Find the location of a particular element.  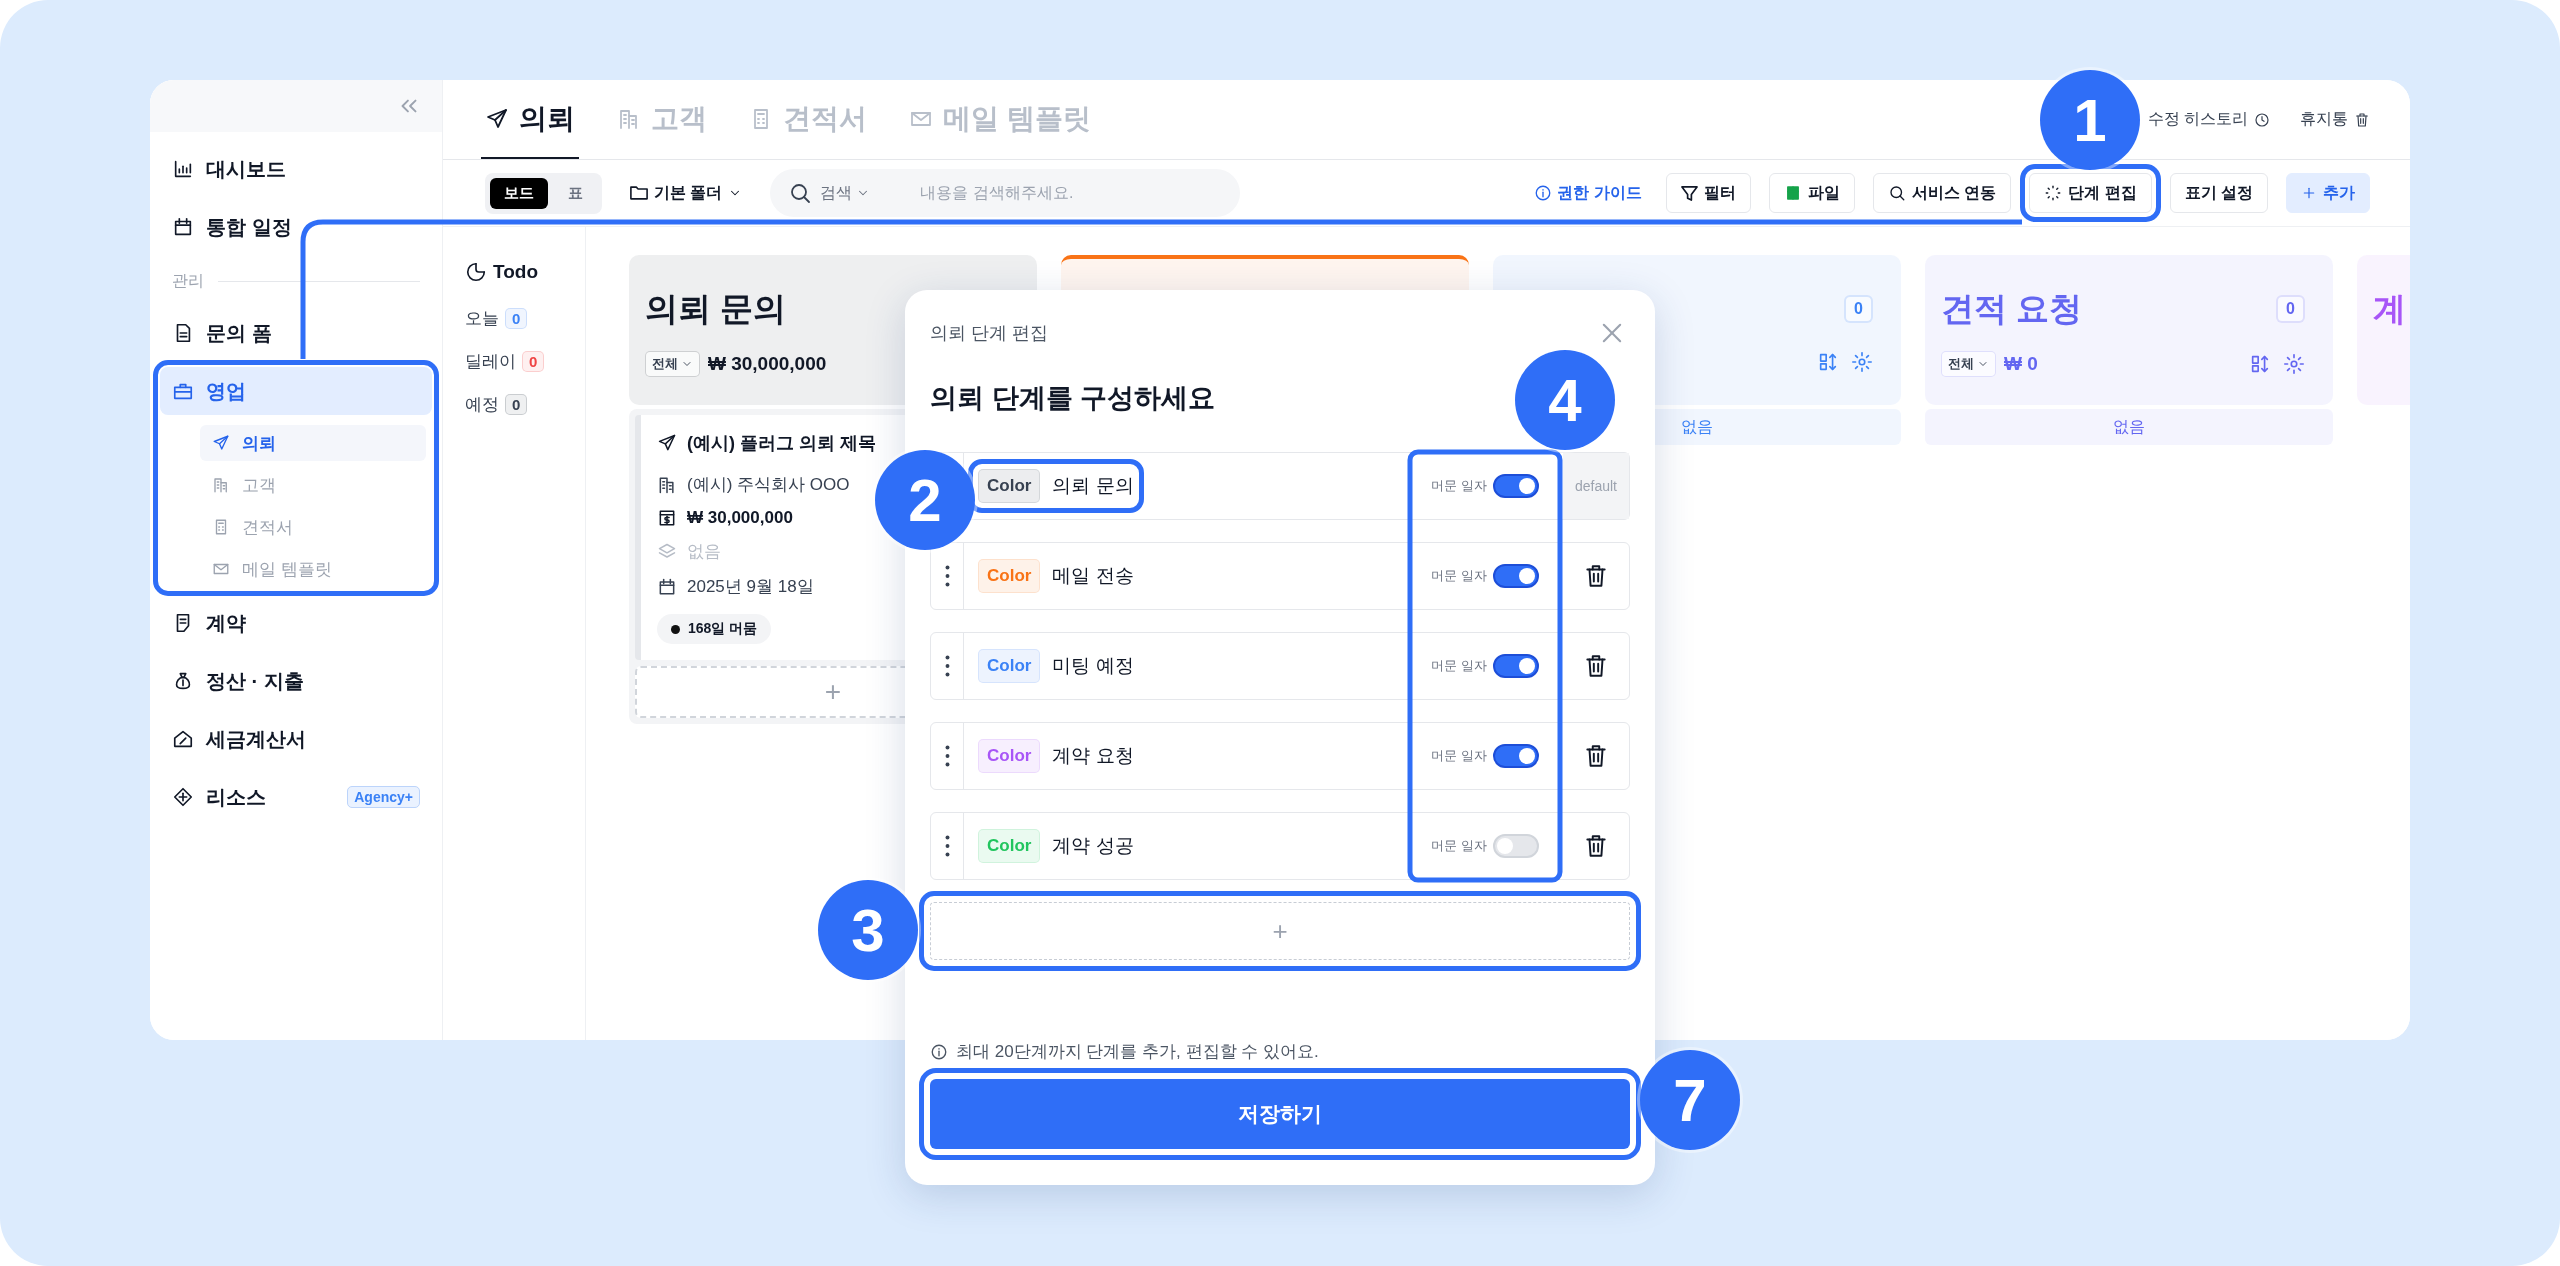

todo-title: Todo is located at coordinates (515, 272).